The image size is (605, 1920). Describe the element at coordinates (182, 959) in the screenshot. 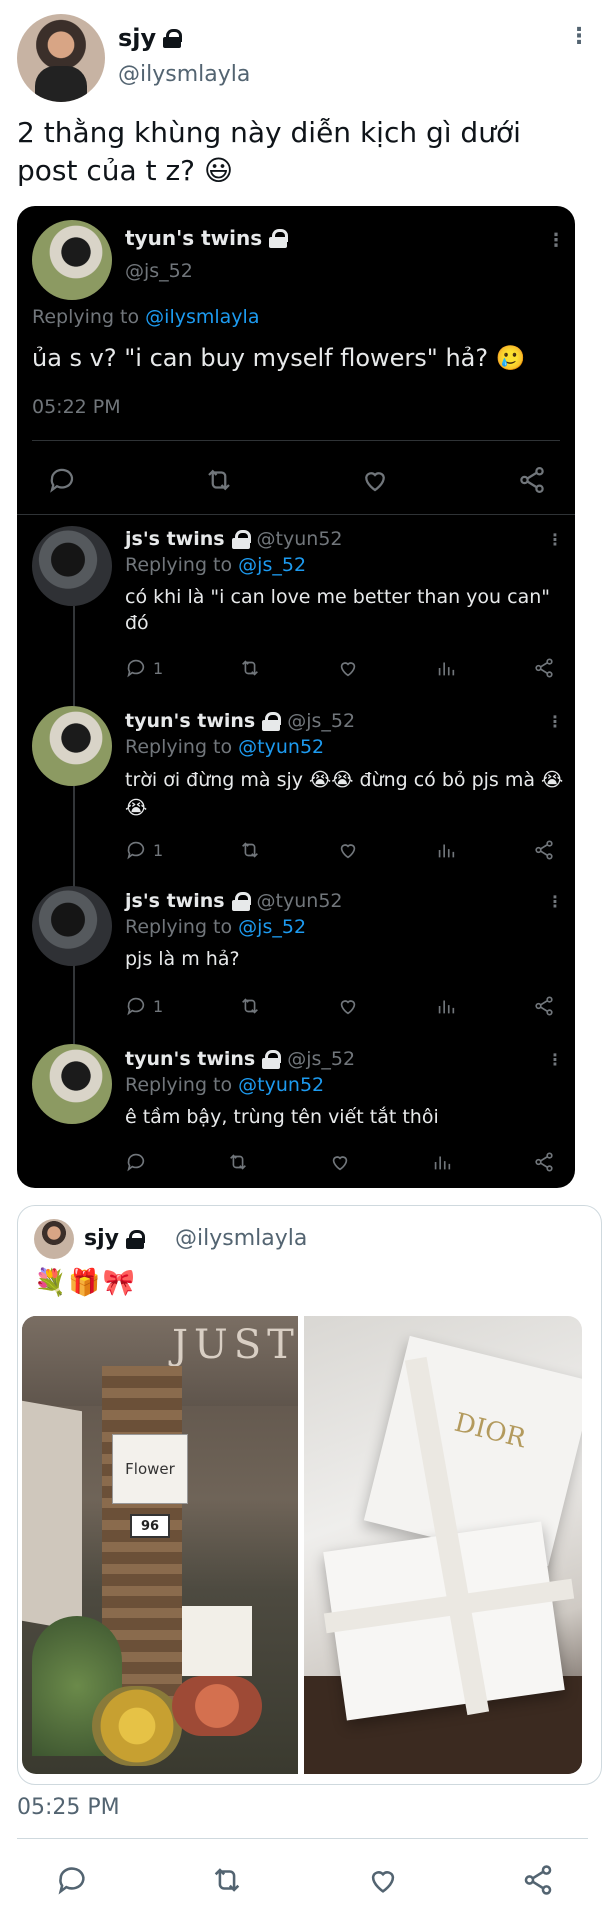

I see `reply-text: pjs là m hả?` at that location.